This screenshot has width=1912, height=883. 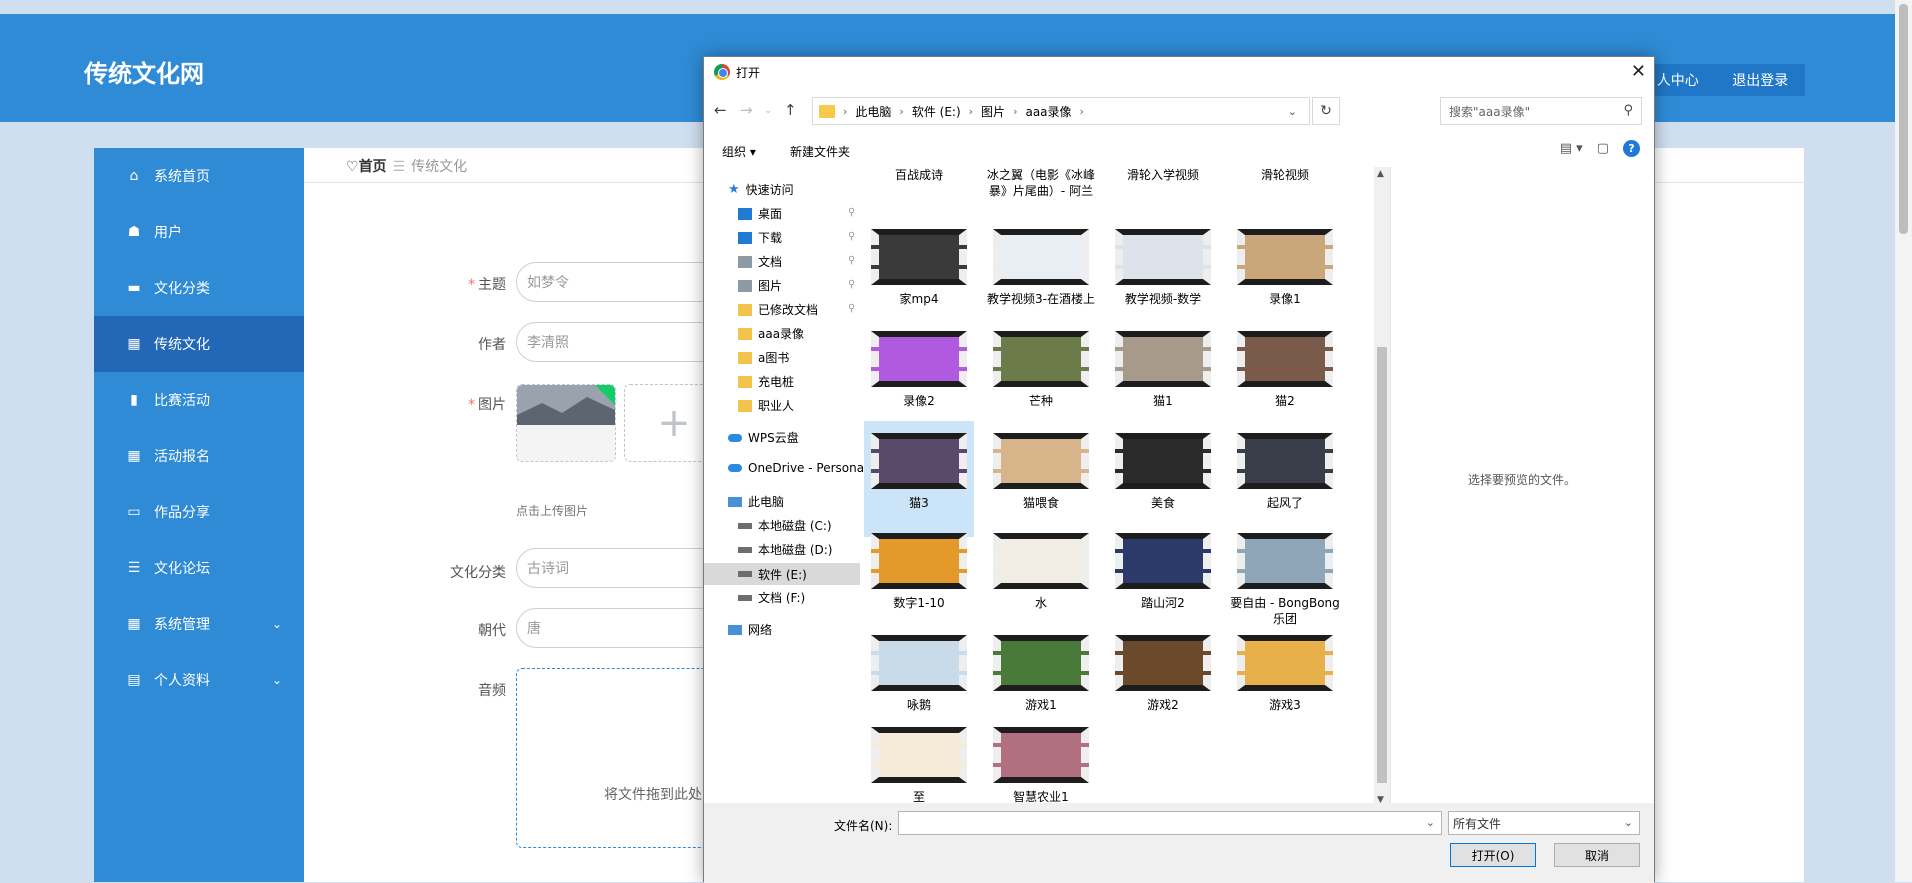 What do you see at coordinates (1285, 472) in the screenshot?
I see `file-item: 起风了` at bounding box center [1285, 472].